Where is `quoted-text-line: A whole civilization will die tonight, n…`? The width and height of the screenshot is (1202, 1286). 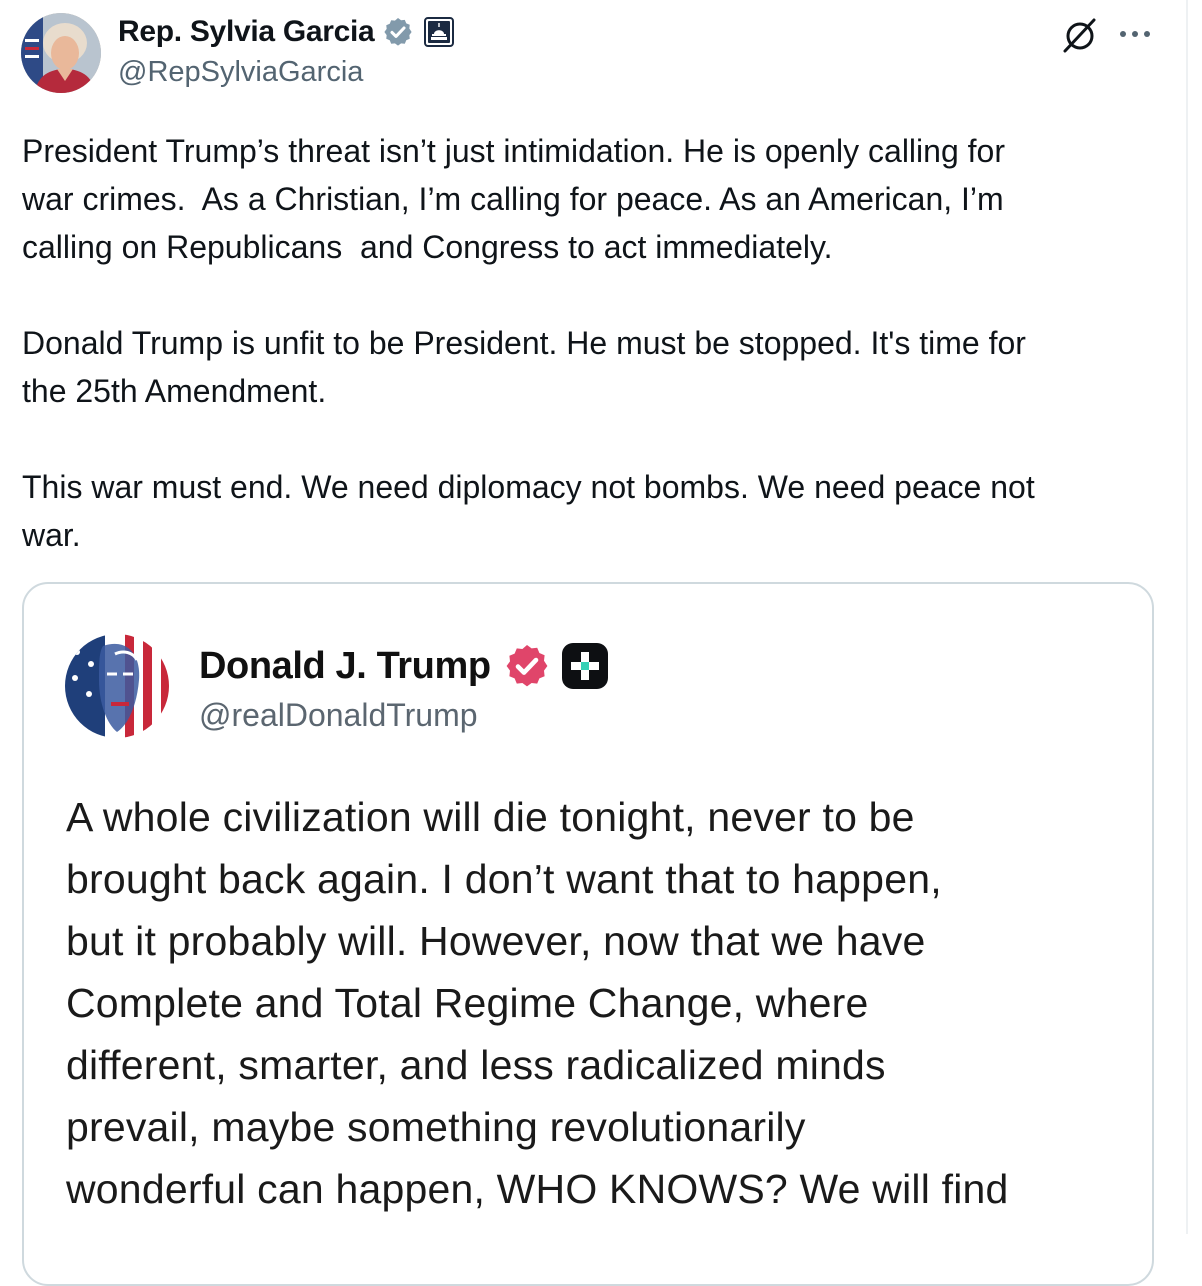 quoted-text-line: A whole civilization will die tonight, n… is located at coordinates (490, 817).